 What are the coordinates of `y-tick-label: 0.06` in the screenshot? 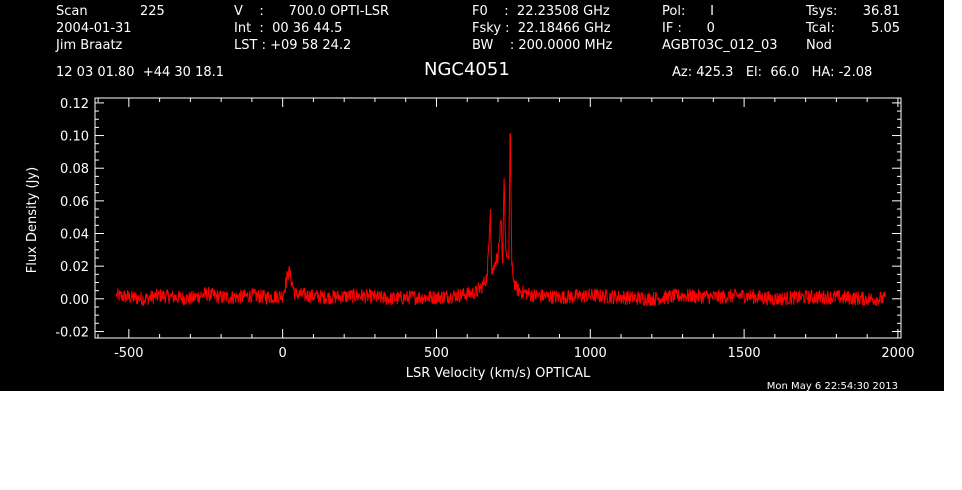 It's located at (74, 202).